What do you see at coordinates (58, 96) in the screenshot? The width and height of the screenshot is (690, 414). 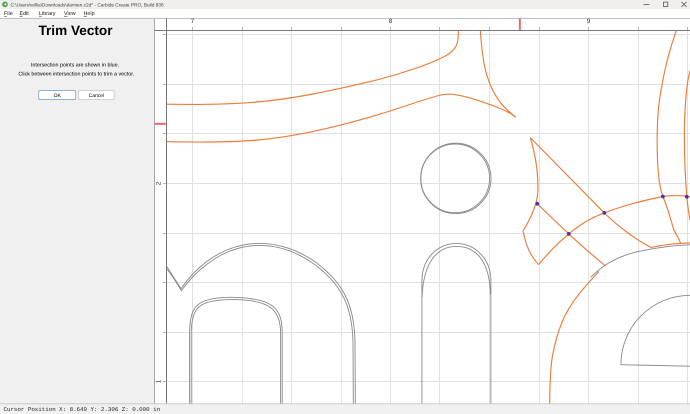 I see `svg-text: OK` at bounding box center [58, 96].